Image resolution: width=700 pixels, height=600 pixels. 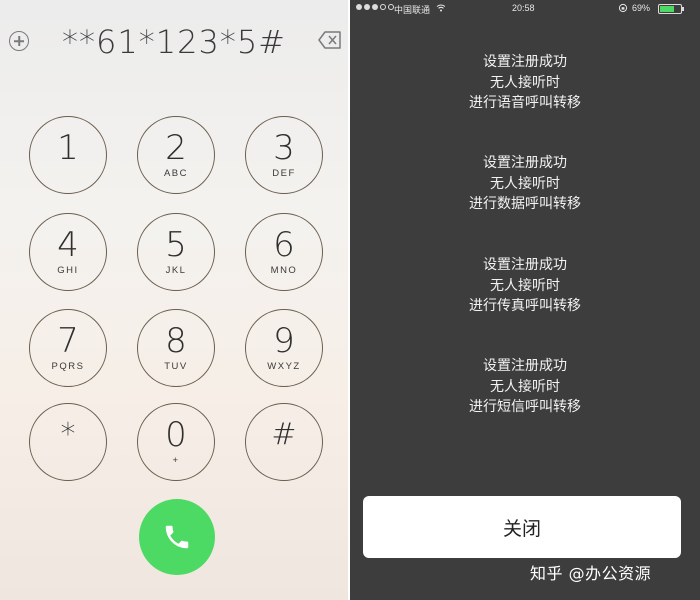 What do you see at coordinates (441, 8) in the screenshot?
I see `wifi-icon` at bounding box center [441, 8].